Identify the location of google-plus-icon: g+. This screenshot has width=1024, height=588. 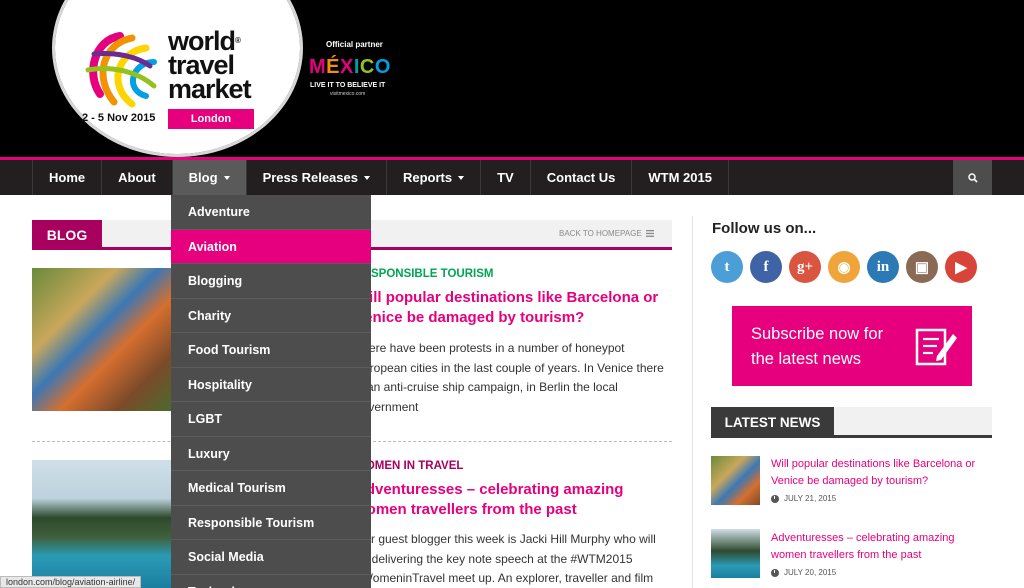
(805, 267).